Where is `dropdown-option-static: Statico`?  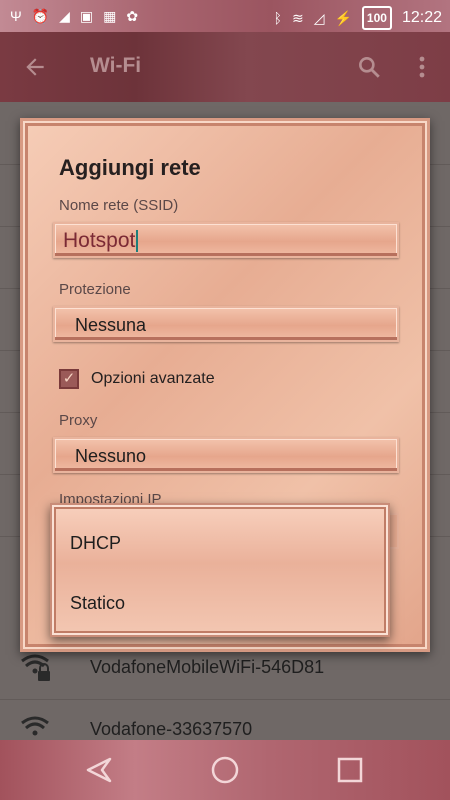
dropdown-option-static: Statico is located at coordinates (220, 603).